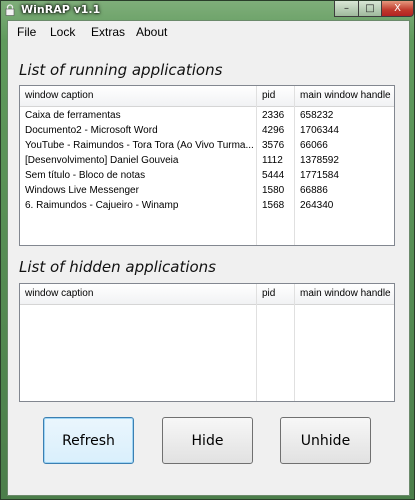  Describe the element at coordinates (102, 160) in the screenshot. I see `window-caption-cell: [Desenvolvimento] Daniel Gouveia` at that location.